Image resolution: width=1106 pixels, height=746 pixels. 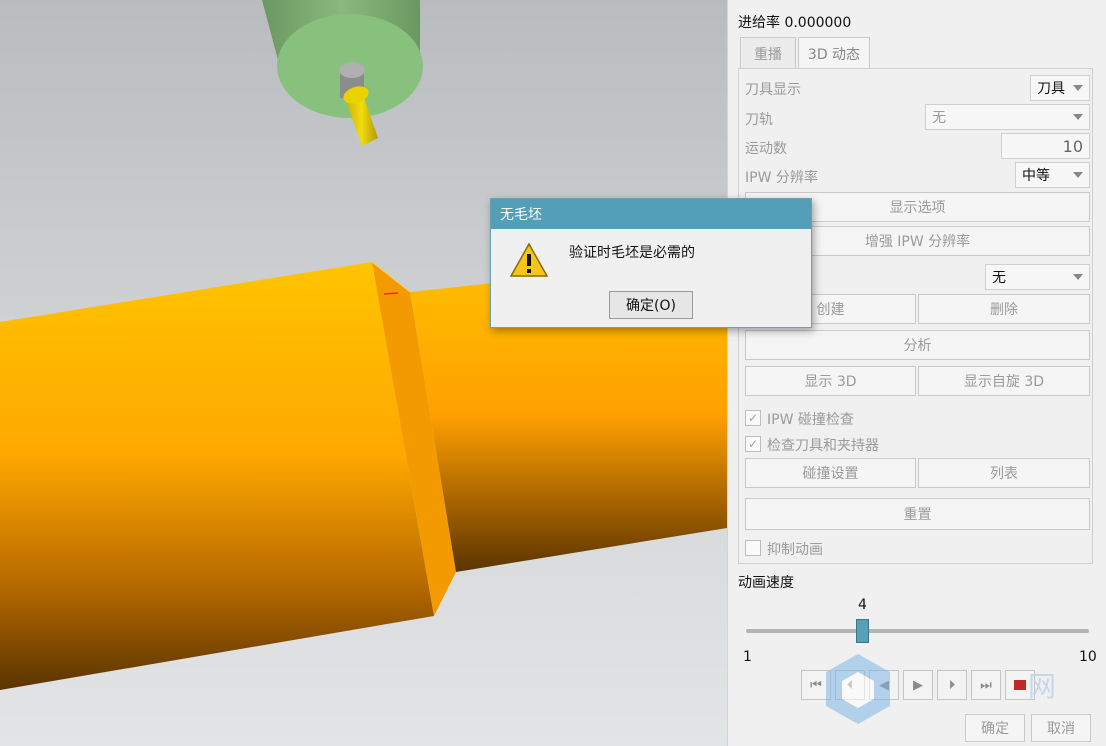 I want to click on no-blank-dialog: 无毛坯 验证时毛坯是必需的 确定(O), so click(x=651, y=263).